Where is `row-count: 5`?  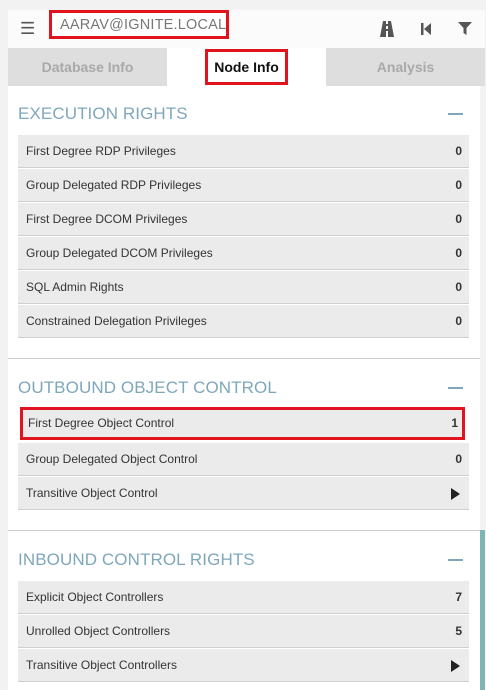
row-count: 5 is located at coordinates (458, 631).